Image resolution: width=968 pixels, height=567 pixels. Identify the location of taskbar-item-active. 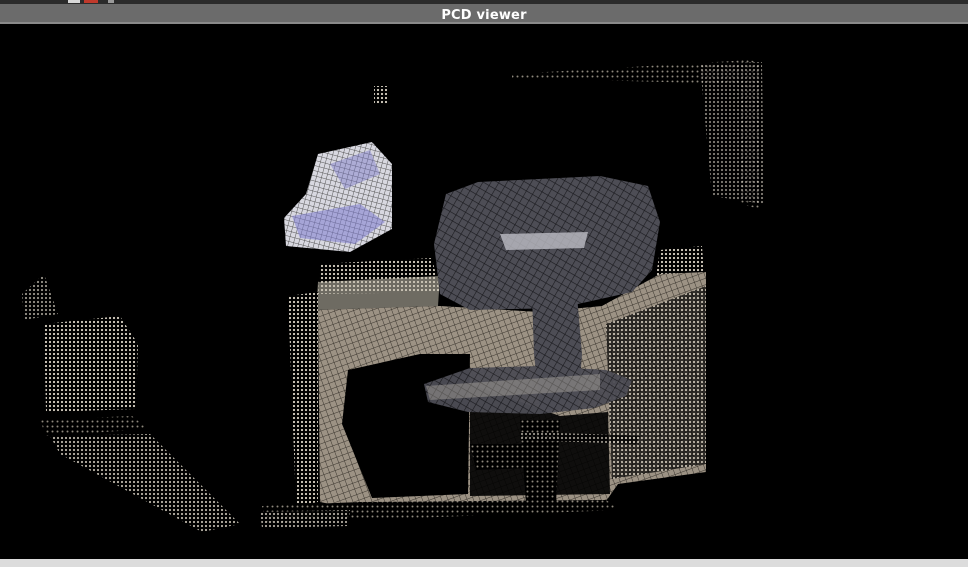
(91, 1).